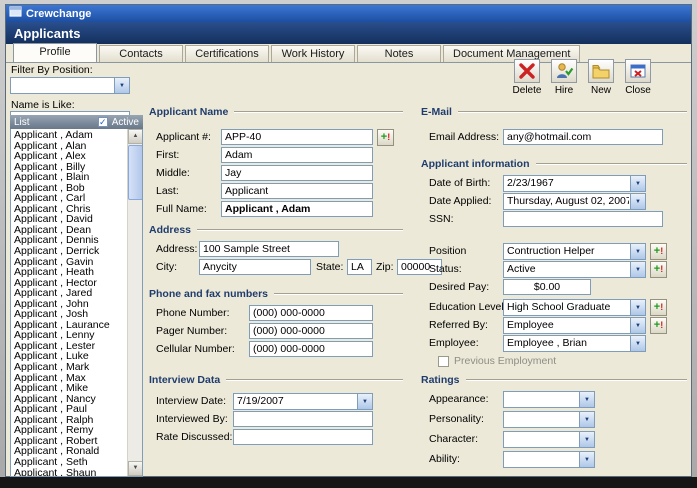 The height and width of the screenshot is (488, 697). I want to click on middle-name-field: Jay, so click(297, 173).